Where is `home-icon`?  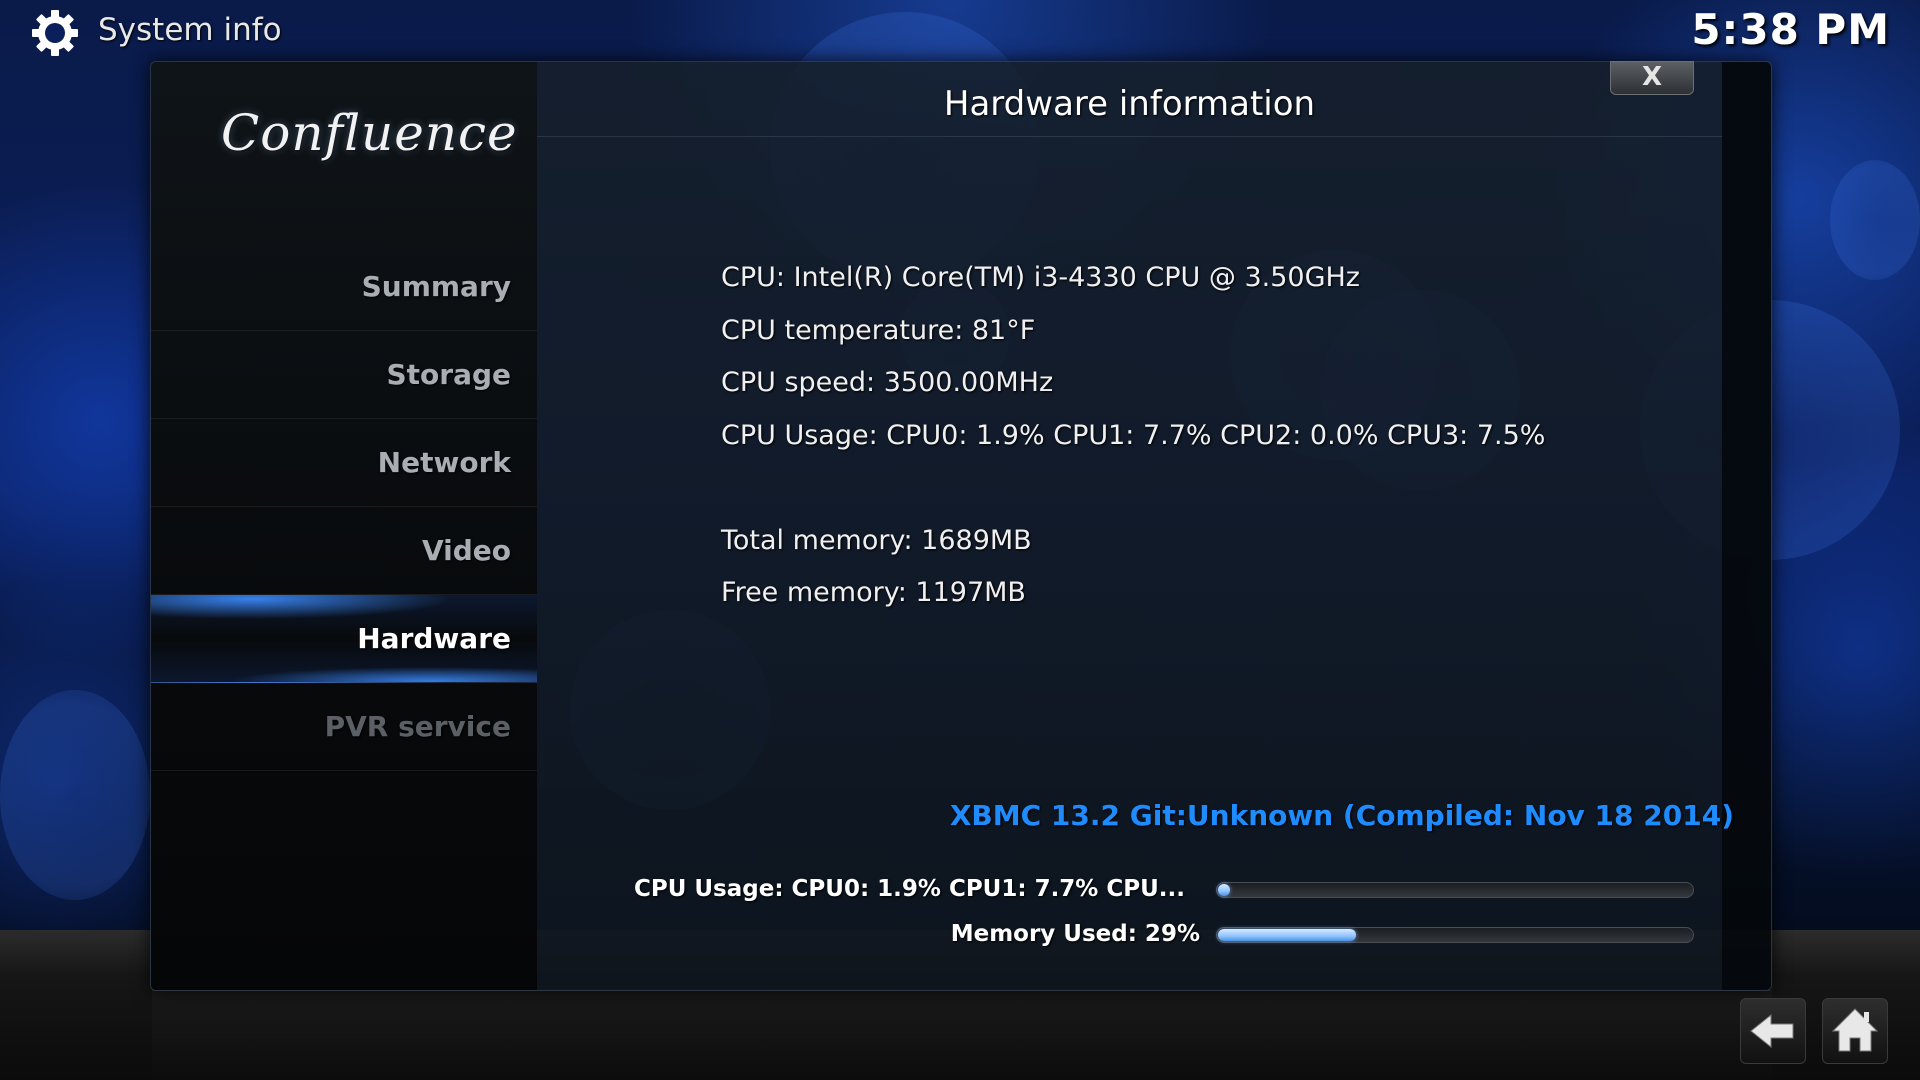
home-icon is located at coordinates (1855, 1030).